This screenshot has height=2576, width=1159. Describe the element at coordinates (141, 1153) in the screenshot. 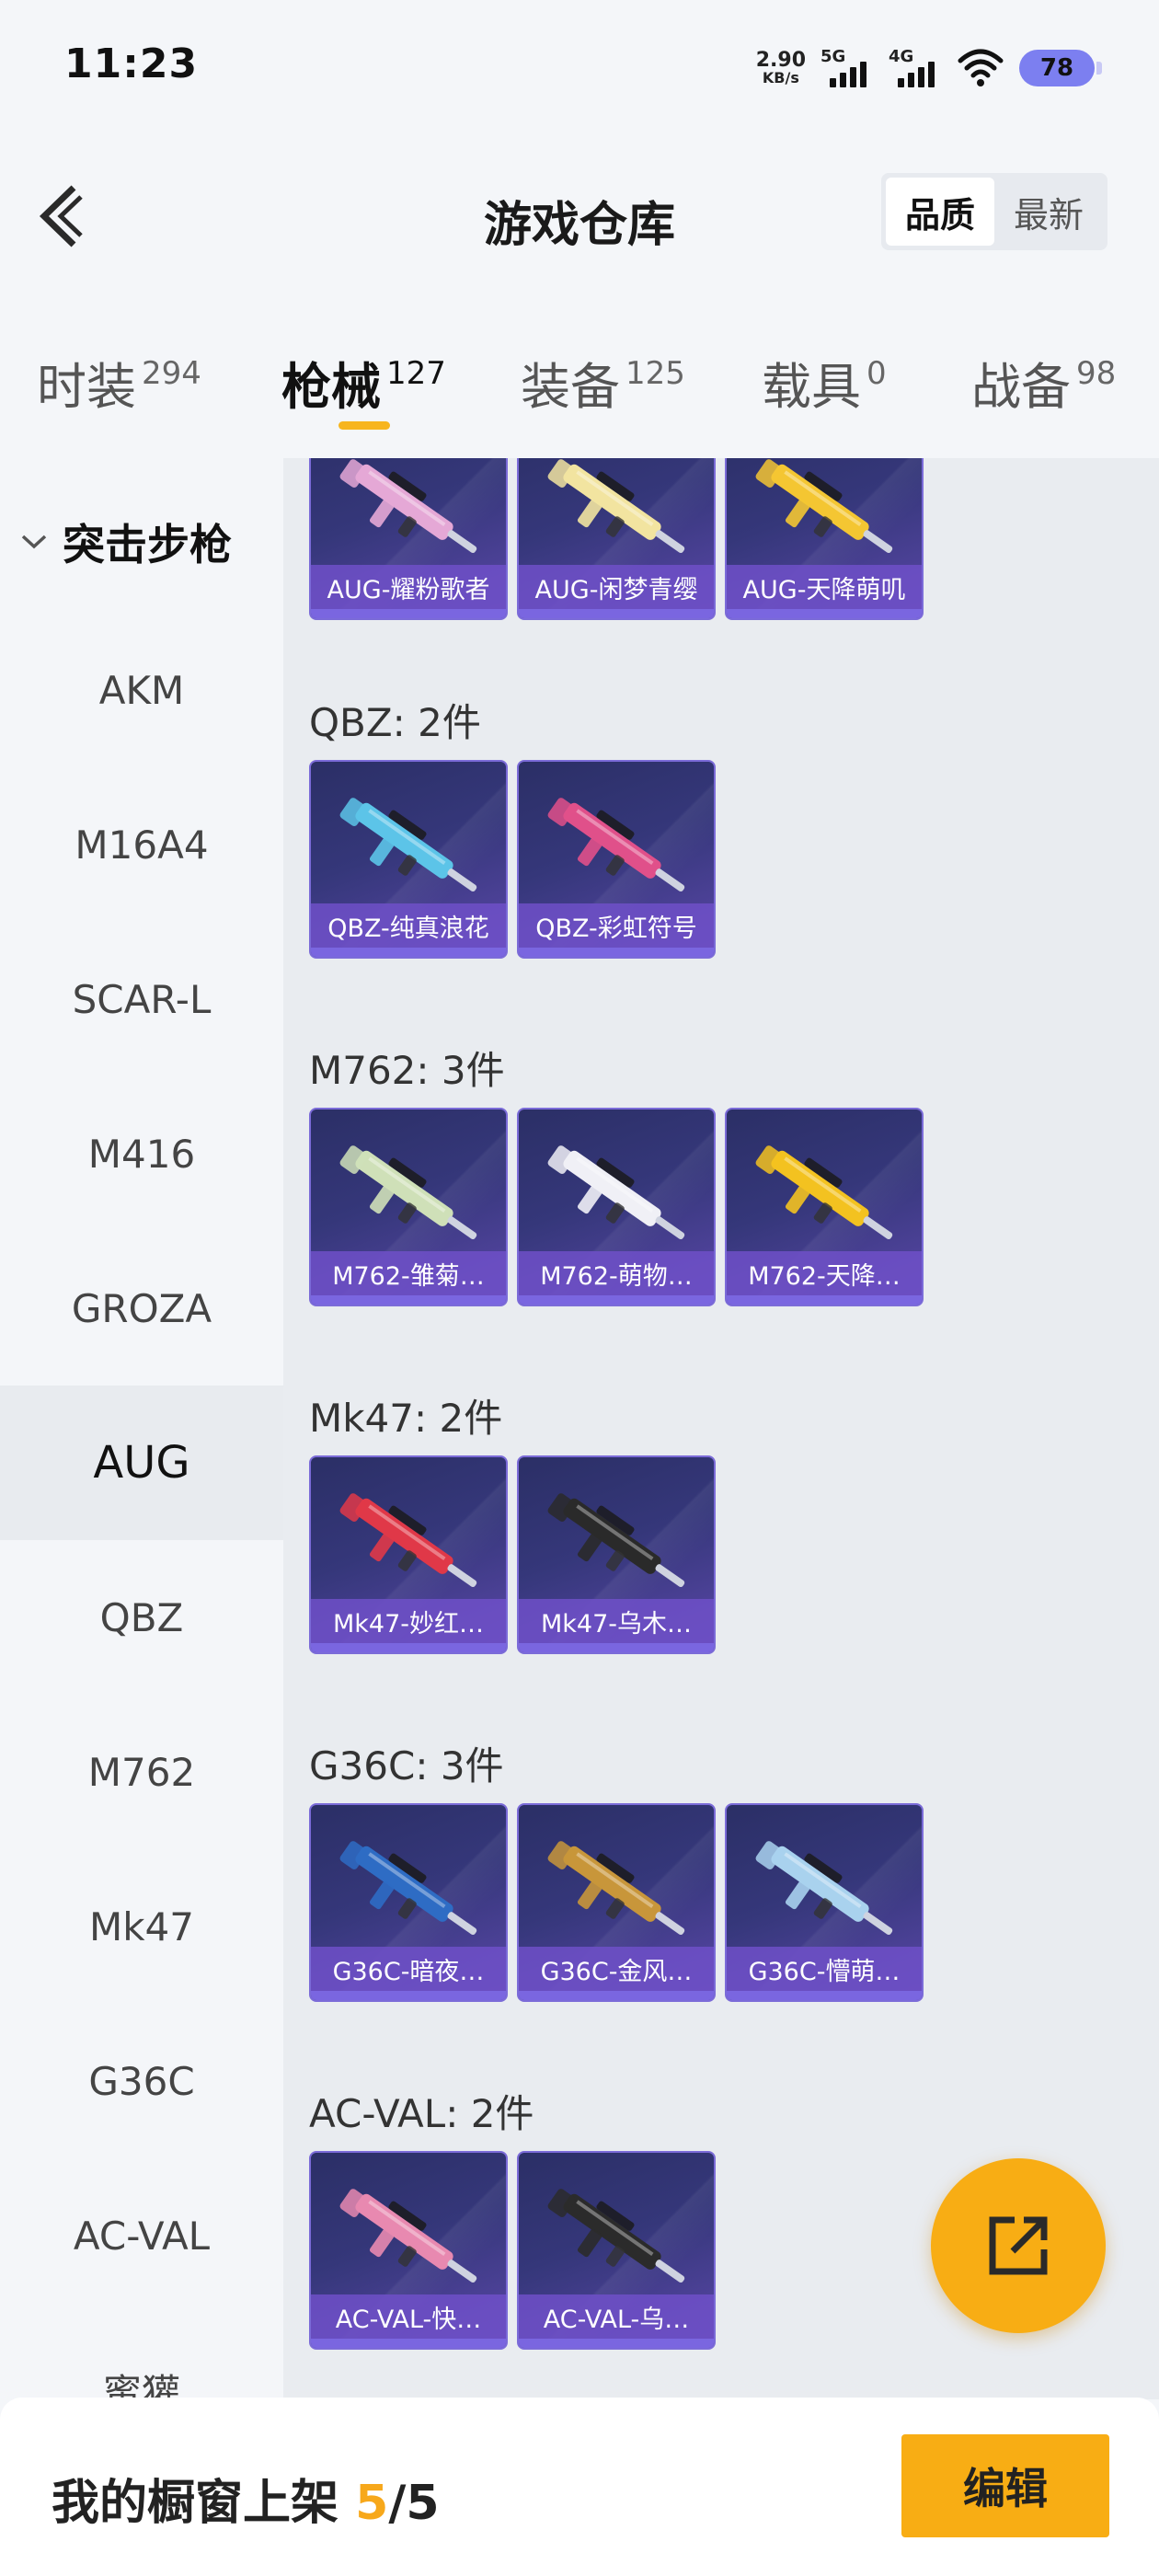

I see `sidebar-item-m416: M416` at that location.